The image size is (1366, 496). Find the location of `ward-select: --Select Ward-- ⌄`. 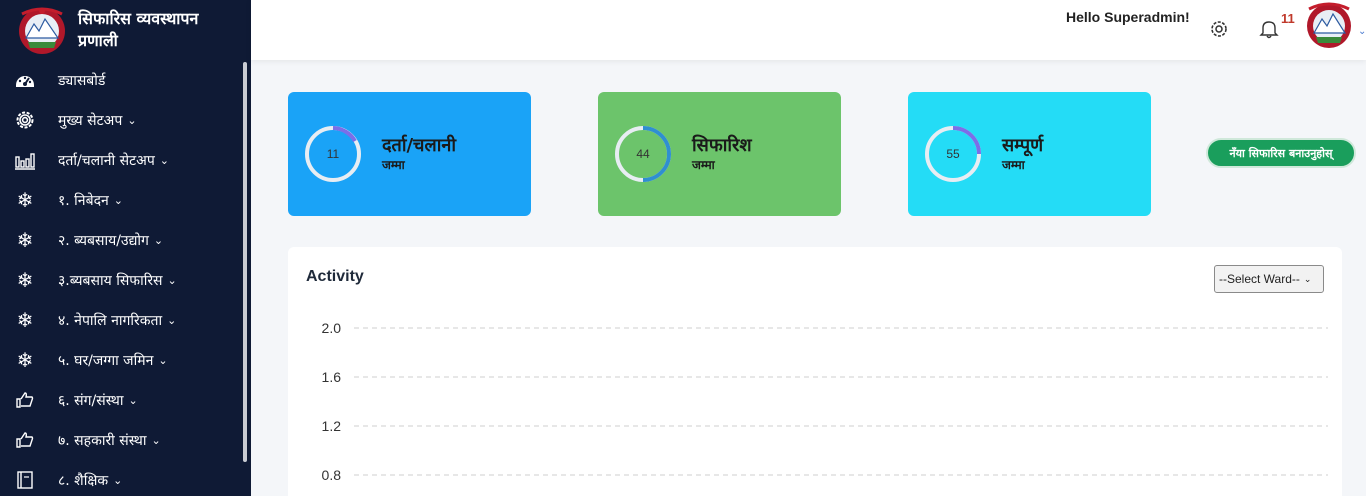

ward-select: --Select Ward-- ⌄ is located at coordinates (1269, 279).